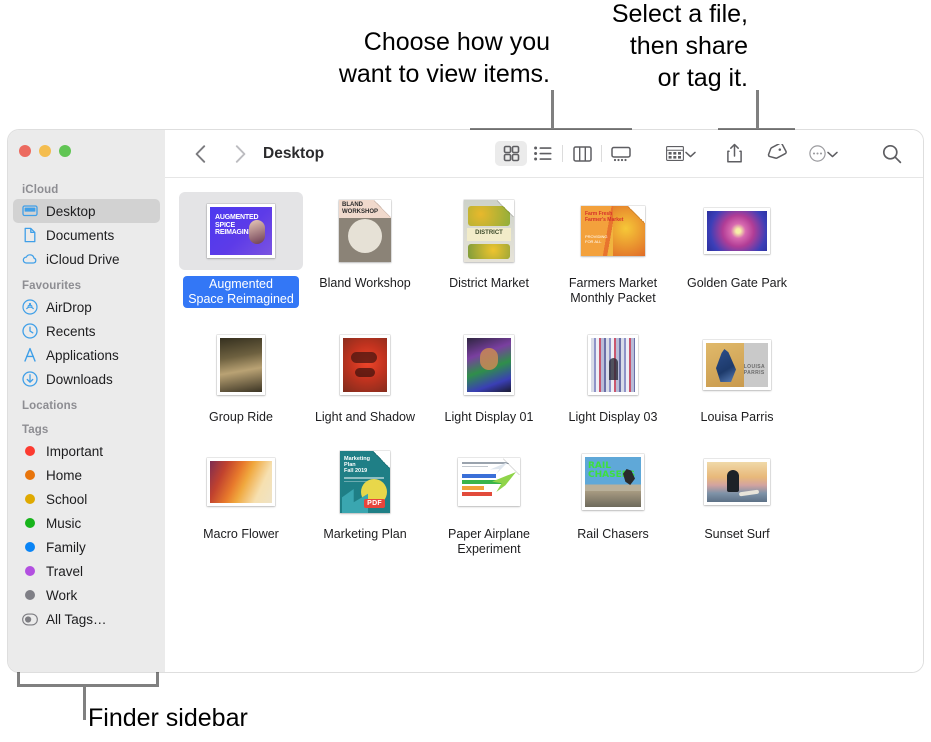 The image size is (931, 742). Describe the element at coordinates (241, 231) in the screenshot. I see `file-thumbnail: AUGMENTED SPICE REIMAGINED` at that location.